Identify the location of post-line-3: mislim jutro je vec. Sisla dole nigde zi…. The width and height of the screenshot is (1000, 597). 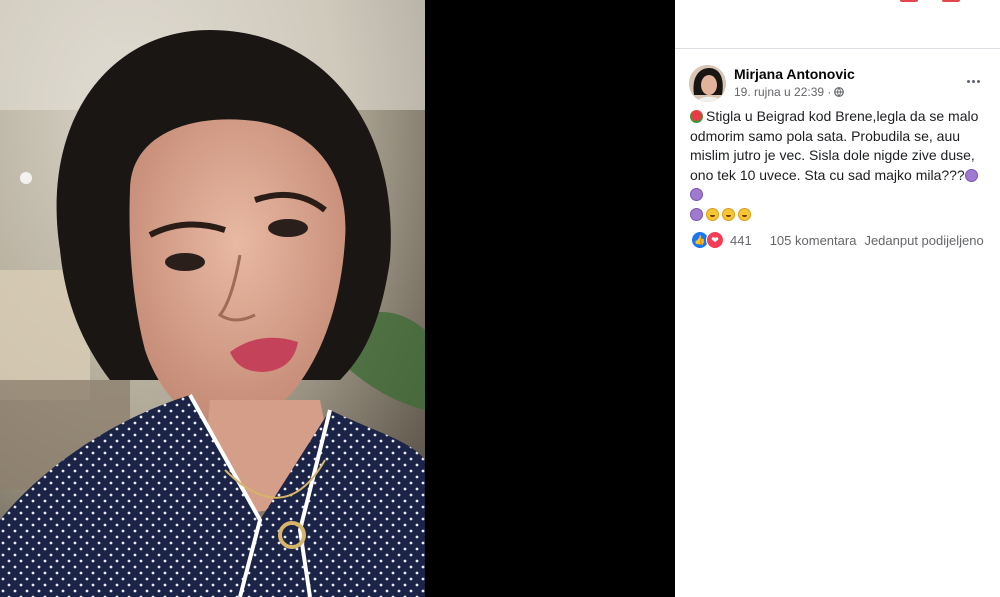
(832, 155).